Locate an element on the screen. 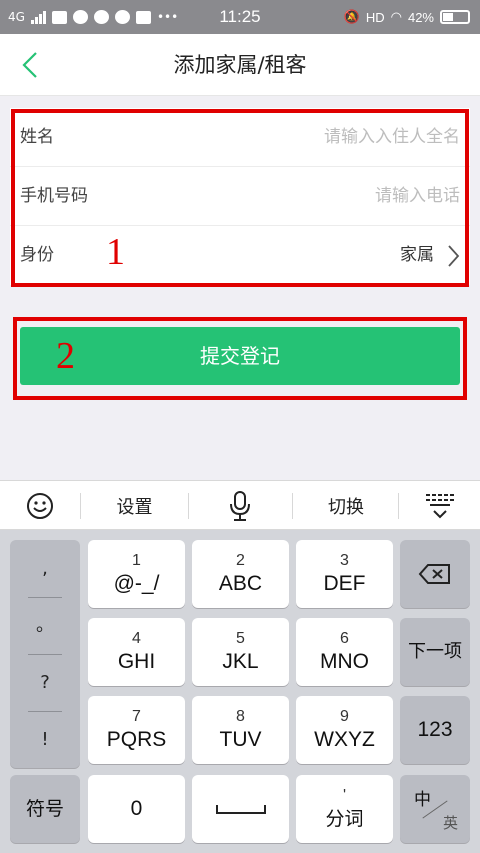 This screenshot has height=853, width=480. collapse-keyboard-button is located at coordinates (440, 506).